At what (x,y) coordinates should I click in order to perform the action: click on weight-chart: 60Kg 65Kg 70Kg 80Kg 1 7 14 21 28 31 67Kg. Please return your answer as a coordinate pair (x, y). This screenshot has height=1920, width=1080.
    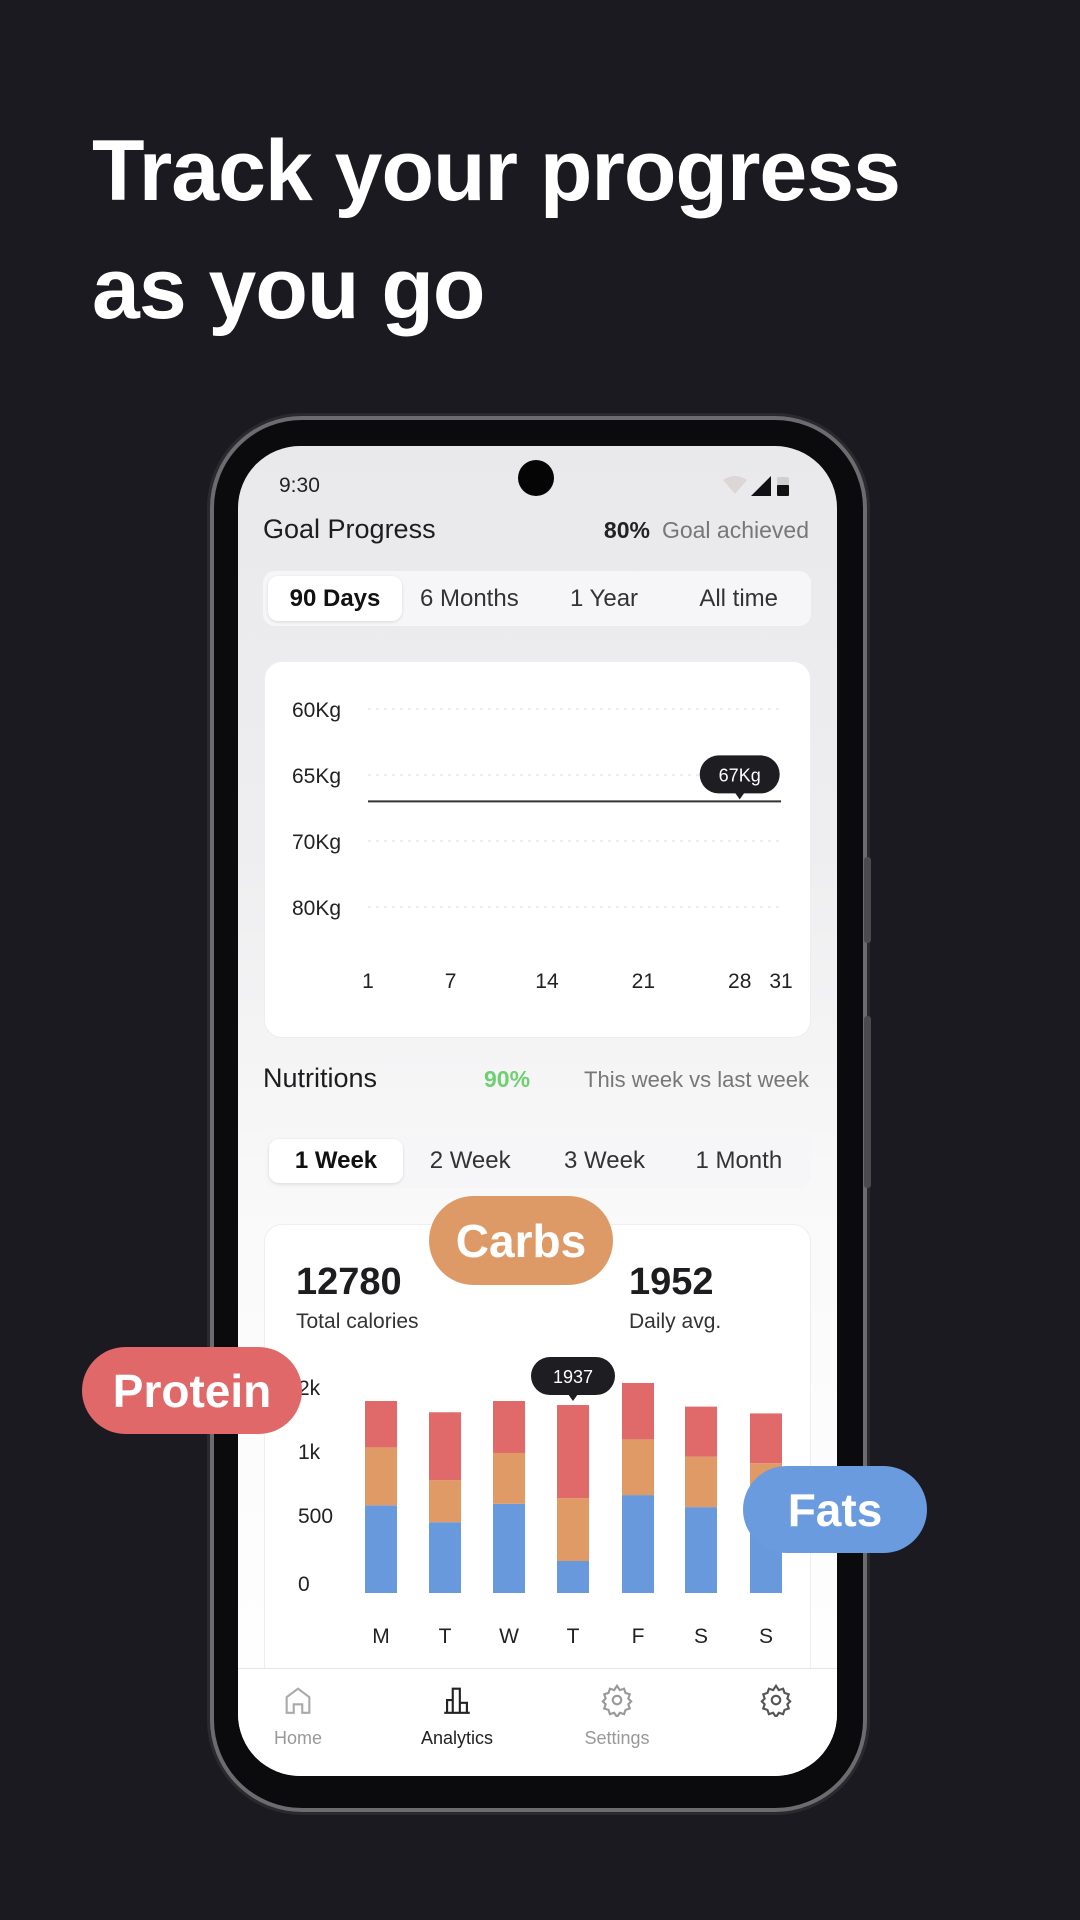
    Looking at the image, I should click on (542, 846).